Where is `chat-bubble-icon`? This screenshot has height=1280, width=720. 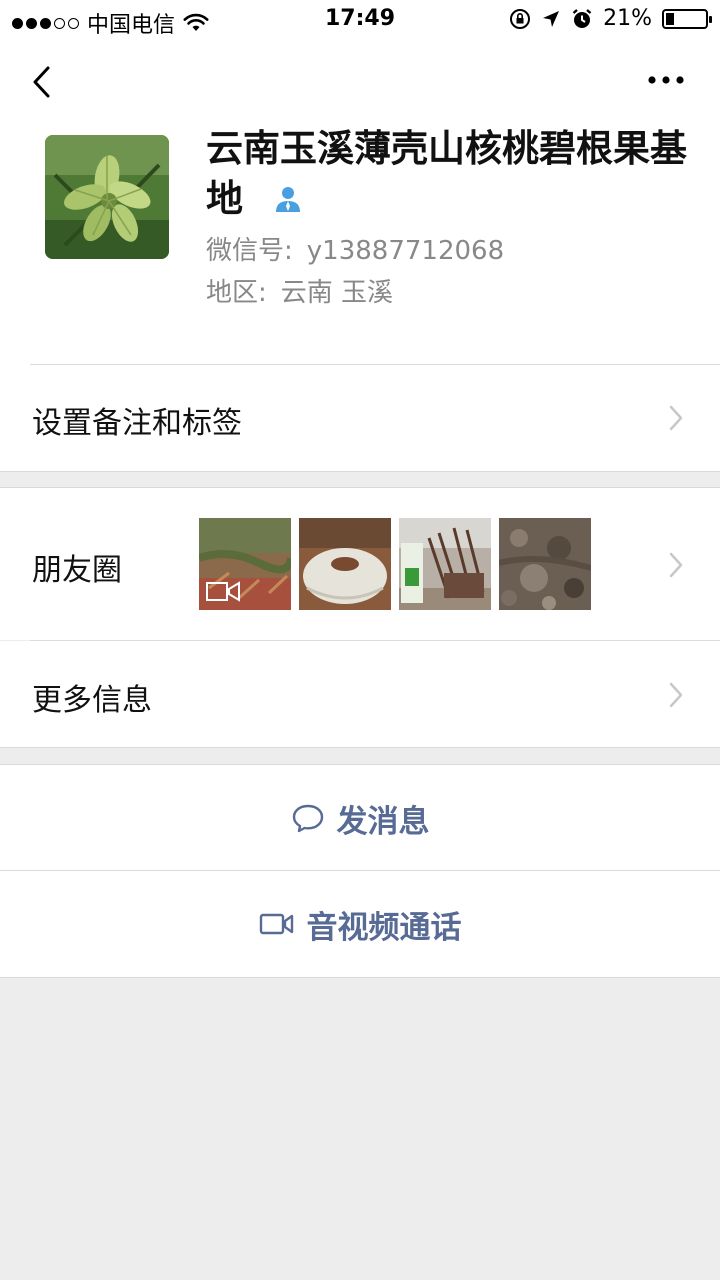 chat-bubble-icon is located at coordinates (307, 818).